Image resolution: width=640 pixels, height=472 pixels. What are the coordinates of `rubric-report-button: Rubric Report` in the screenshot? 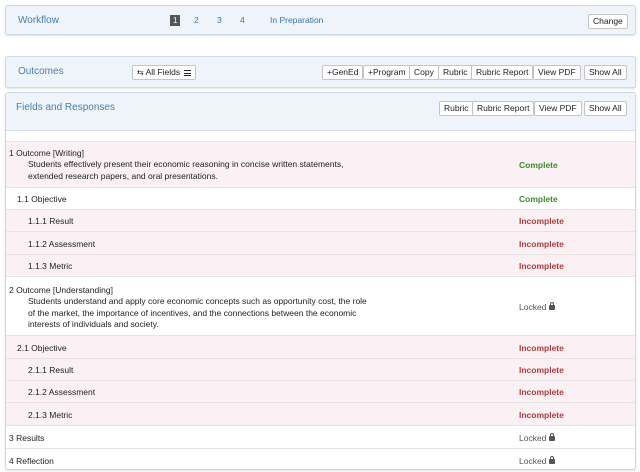 It's located at (502, 72).